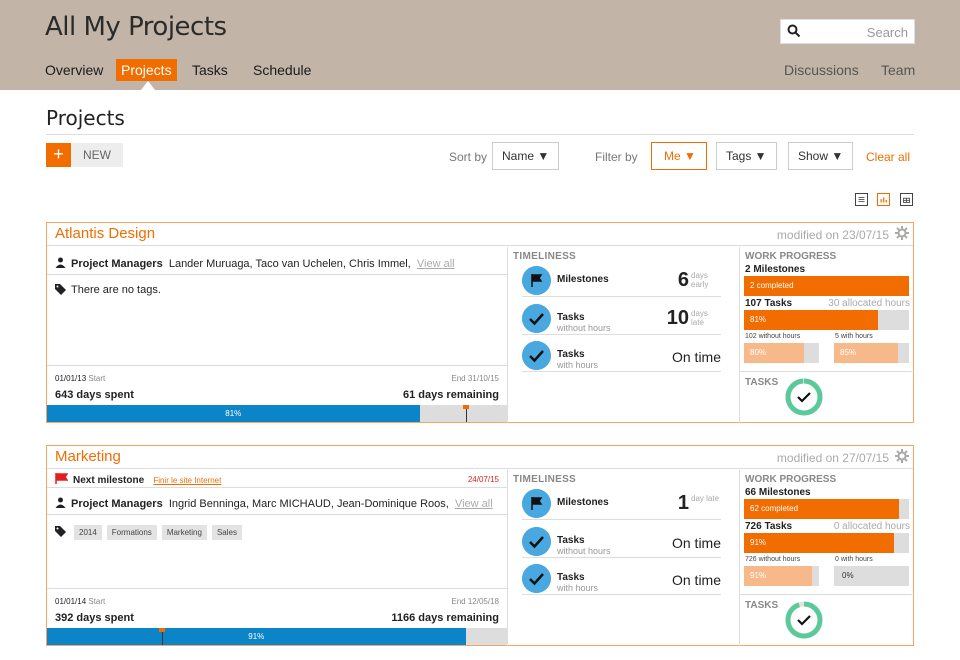 This screenshot has height=660, width=960. Describe the element at coordinates (700, 280) in the screenshot. I see `tl-unit: days early` at that location.